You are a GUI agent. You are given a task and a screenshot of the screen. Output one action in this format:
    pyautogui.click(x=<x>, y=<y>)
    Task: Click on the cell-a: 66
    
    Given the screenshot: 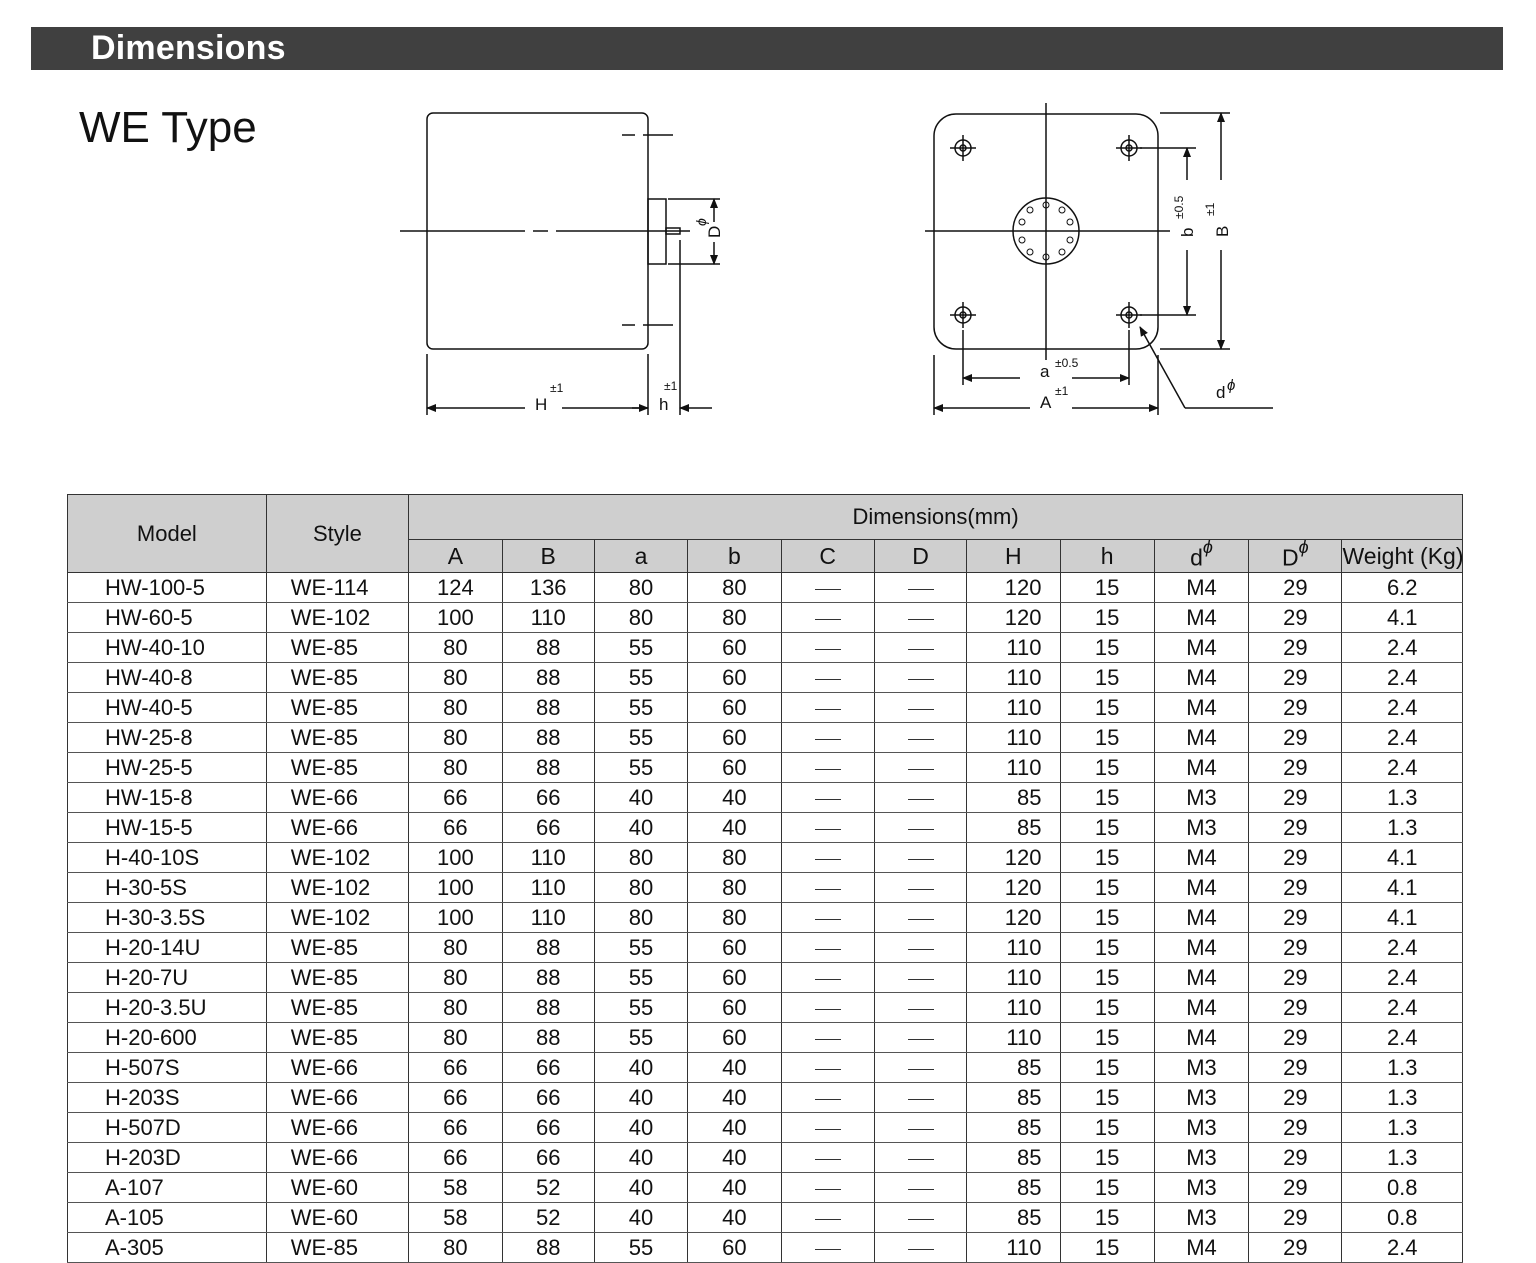 What is the action you would take?
    pyautogui.click(x=455, y=1157)
    